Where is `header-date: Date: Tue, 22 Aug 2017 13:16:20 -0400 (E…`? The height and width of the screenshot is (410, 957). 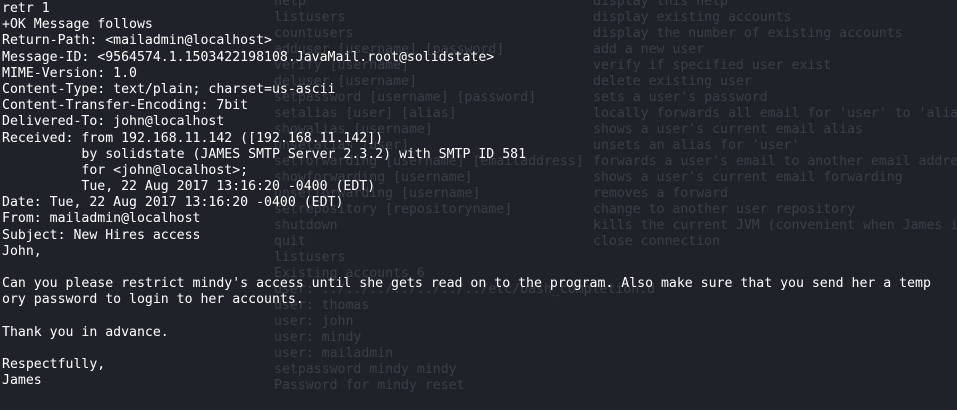
header-date: Date: Tue, 22 Aug 2017 13:16:20 -0400 (E… is located at coordinates (173, 203).